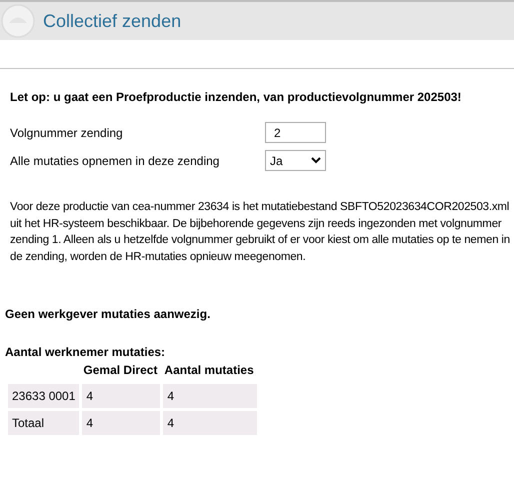 The height and width of the screenshot is (481, 514). Describe the element at coordinates (316, 160) in the screenshot. I see `chevron-down-icon` at that location.